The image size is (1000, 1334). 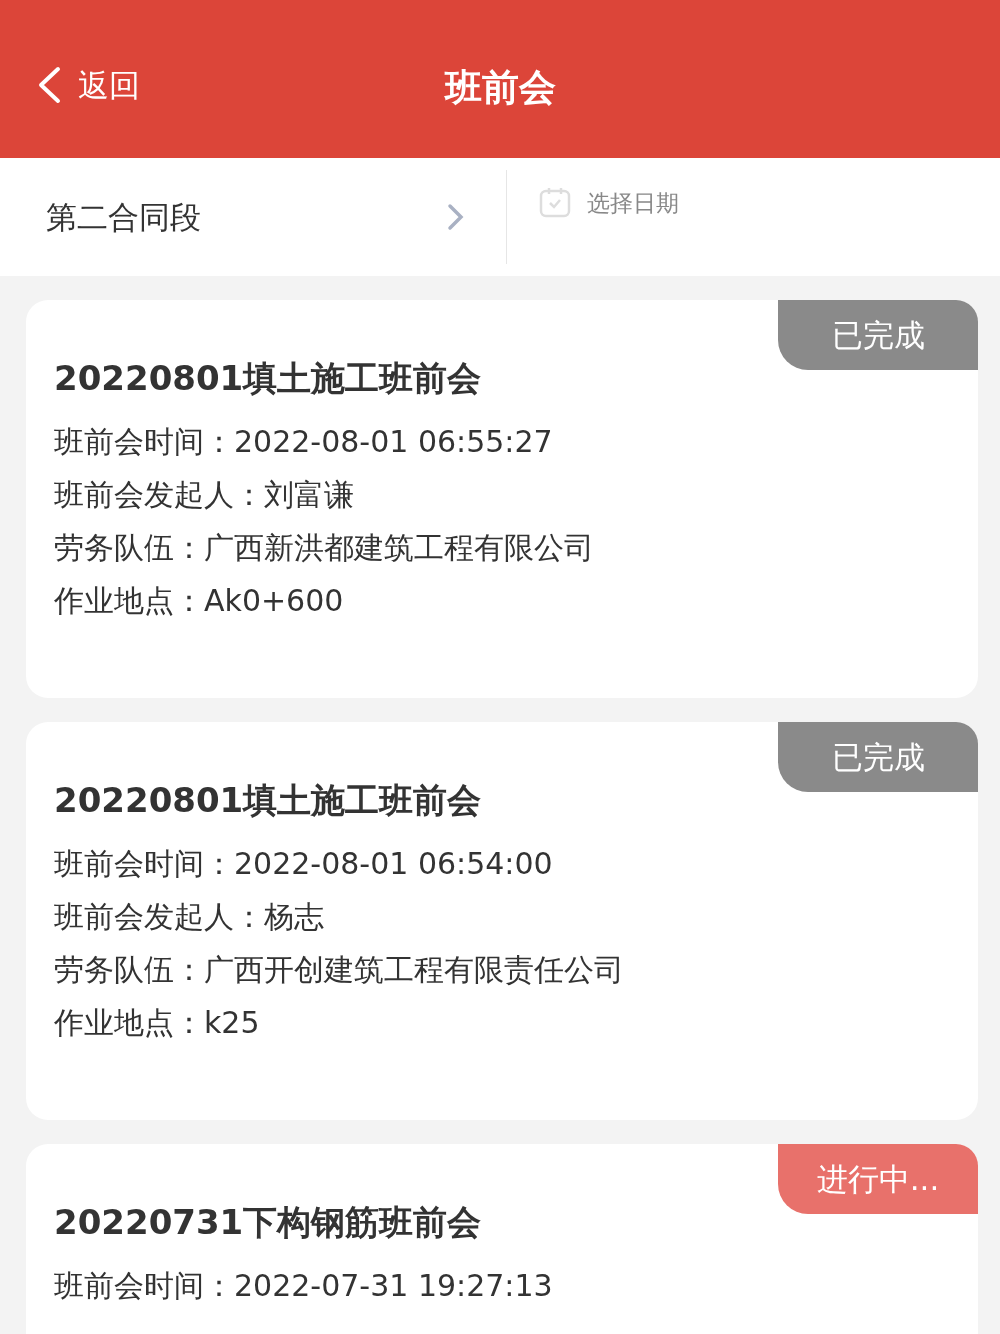 What do you see at coordinates (268, 1222) in the screenshot?
I see `meeting-title: 20220731下构钢筋班前会` at bounding box center [268, 1222].